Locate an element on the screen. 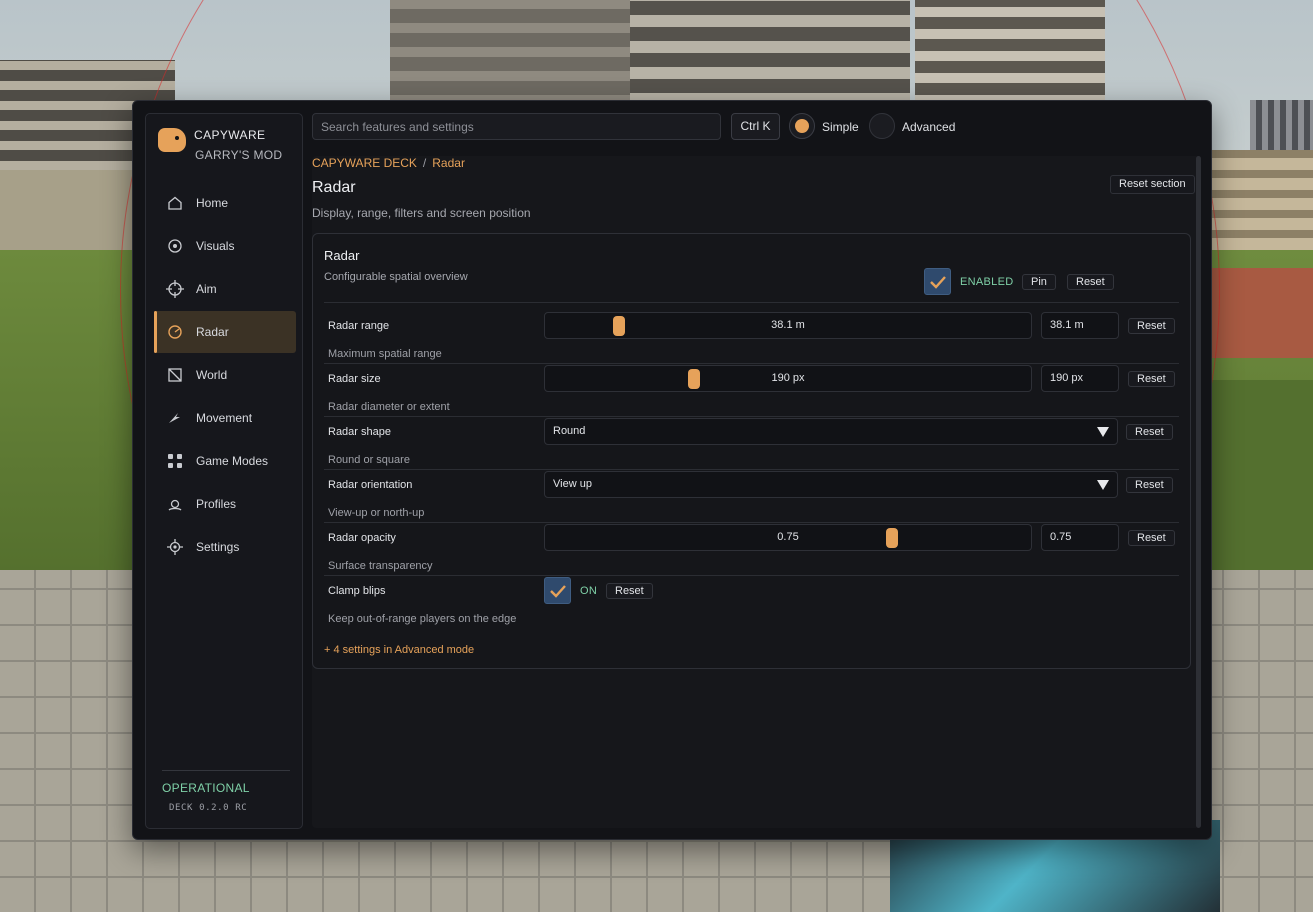 This screenshot has width=1313, height=912. sidebar-item-label: Movement is located at coordinates (224, 418).